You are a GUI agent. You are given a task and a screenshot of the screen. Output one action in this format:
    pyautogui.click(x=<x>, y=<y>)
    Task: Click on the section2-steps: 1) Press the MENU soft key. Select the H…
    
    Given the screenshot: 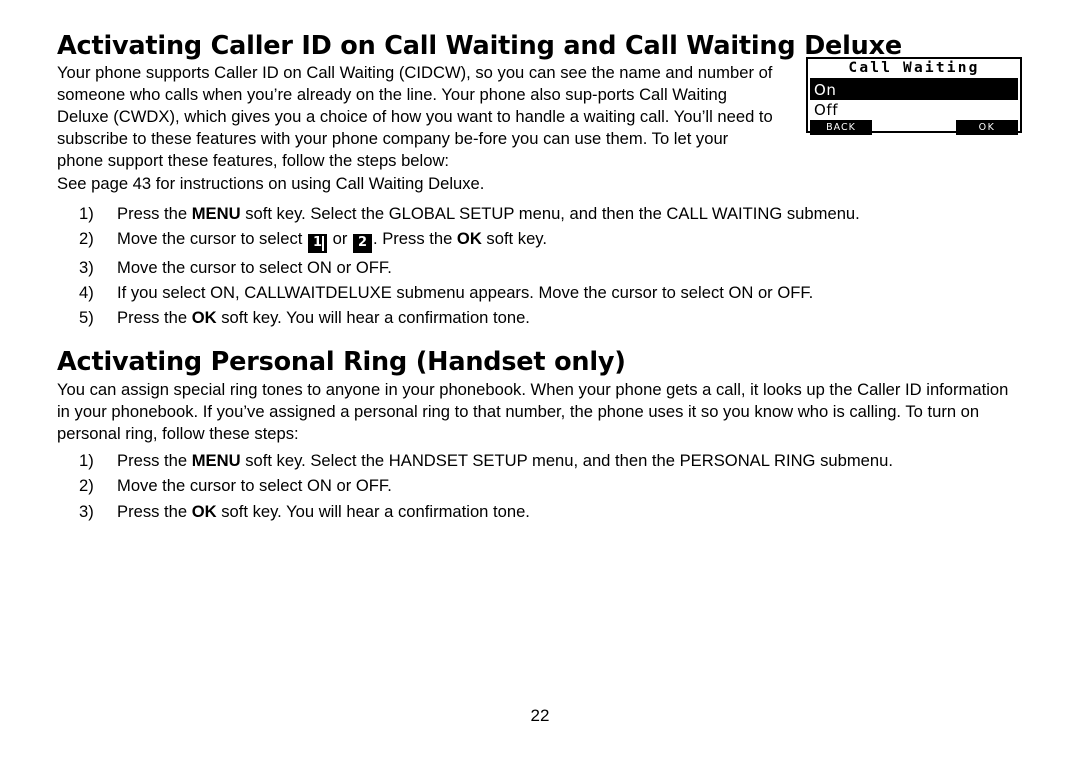 What is the action you would take?
    pyautogui.click(x=559, y=488)
    